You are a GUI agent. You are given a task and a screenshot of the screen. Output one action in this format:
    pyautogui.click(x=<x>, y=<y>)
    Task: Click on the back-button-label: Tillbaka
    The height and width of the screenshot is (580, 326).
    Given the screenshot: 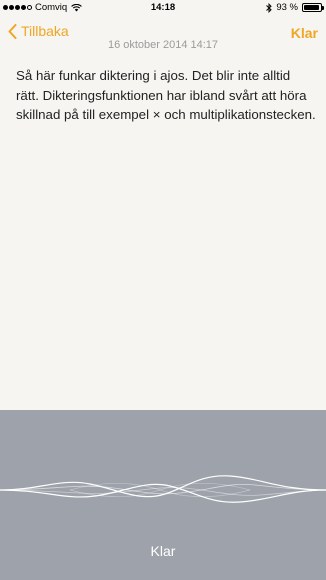 What is the action you would take?
    pyautogui.click(x=45, y=31)
    